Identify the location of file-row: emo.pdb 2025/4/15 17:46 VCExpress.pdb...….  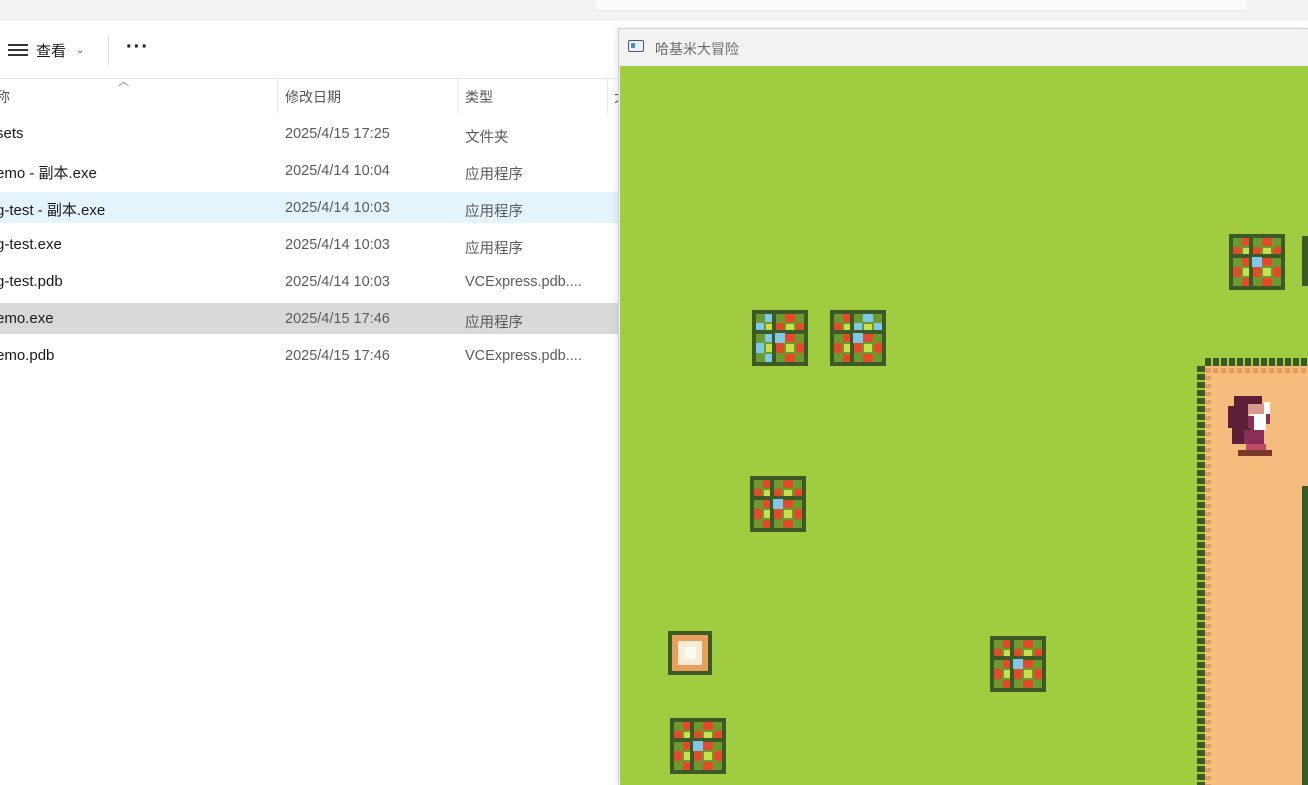
(310, 355).